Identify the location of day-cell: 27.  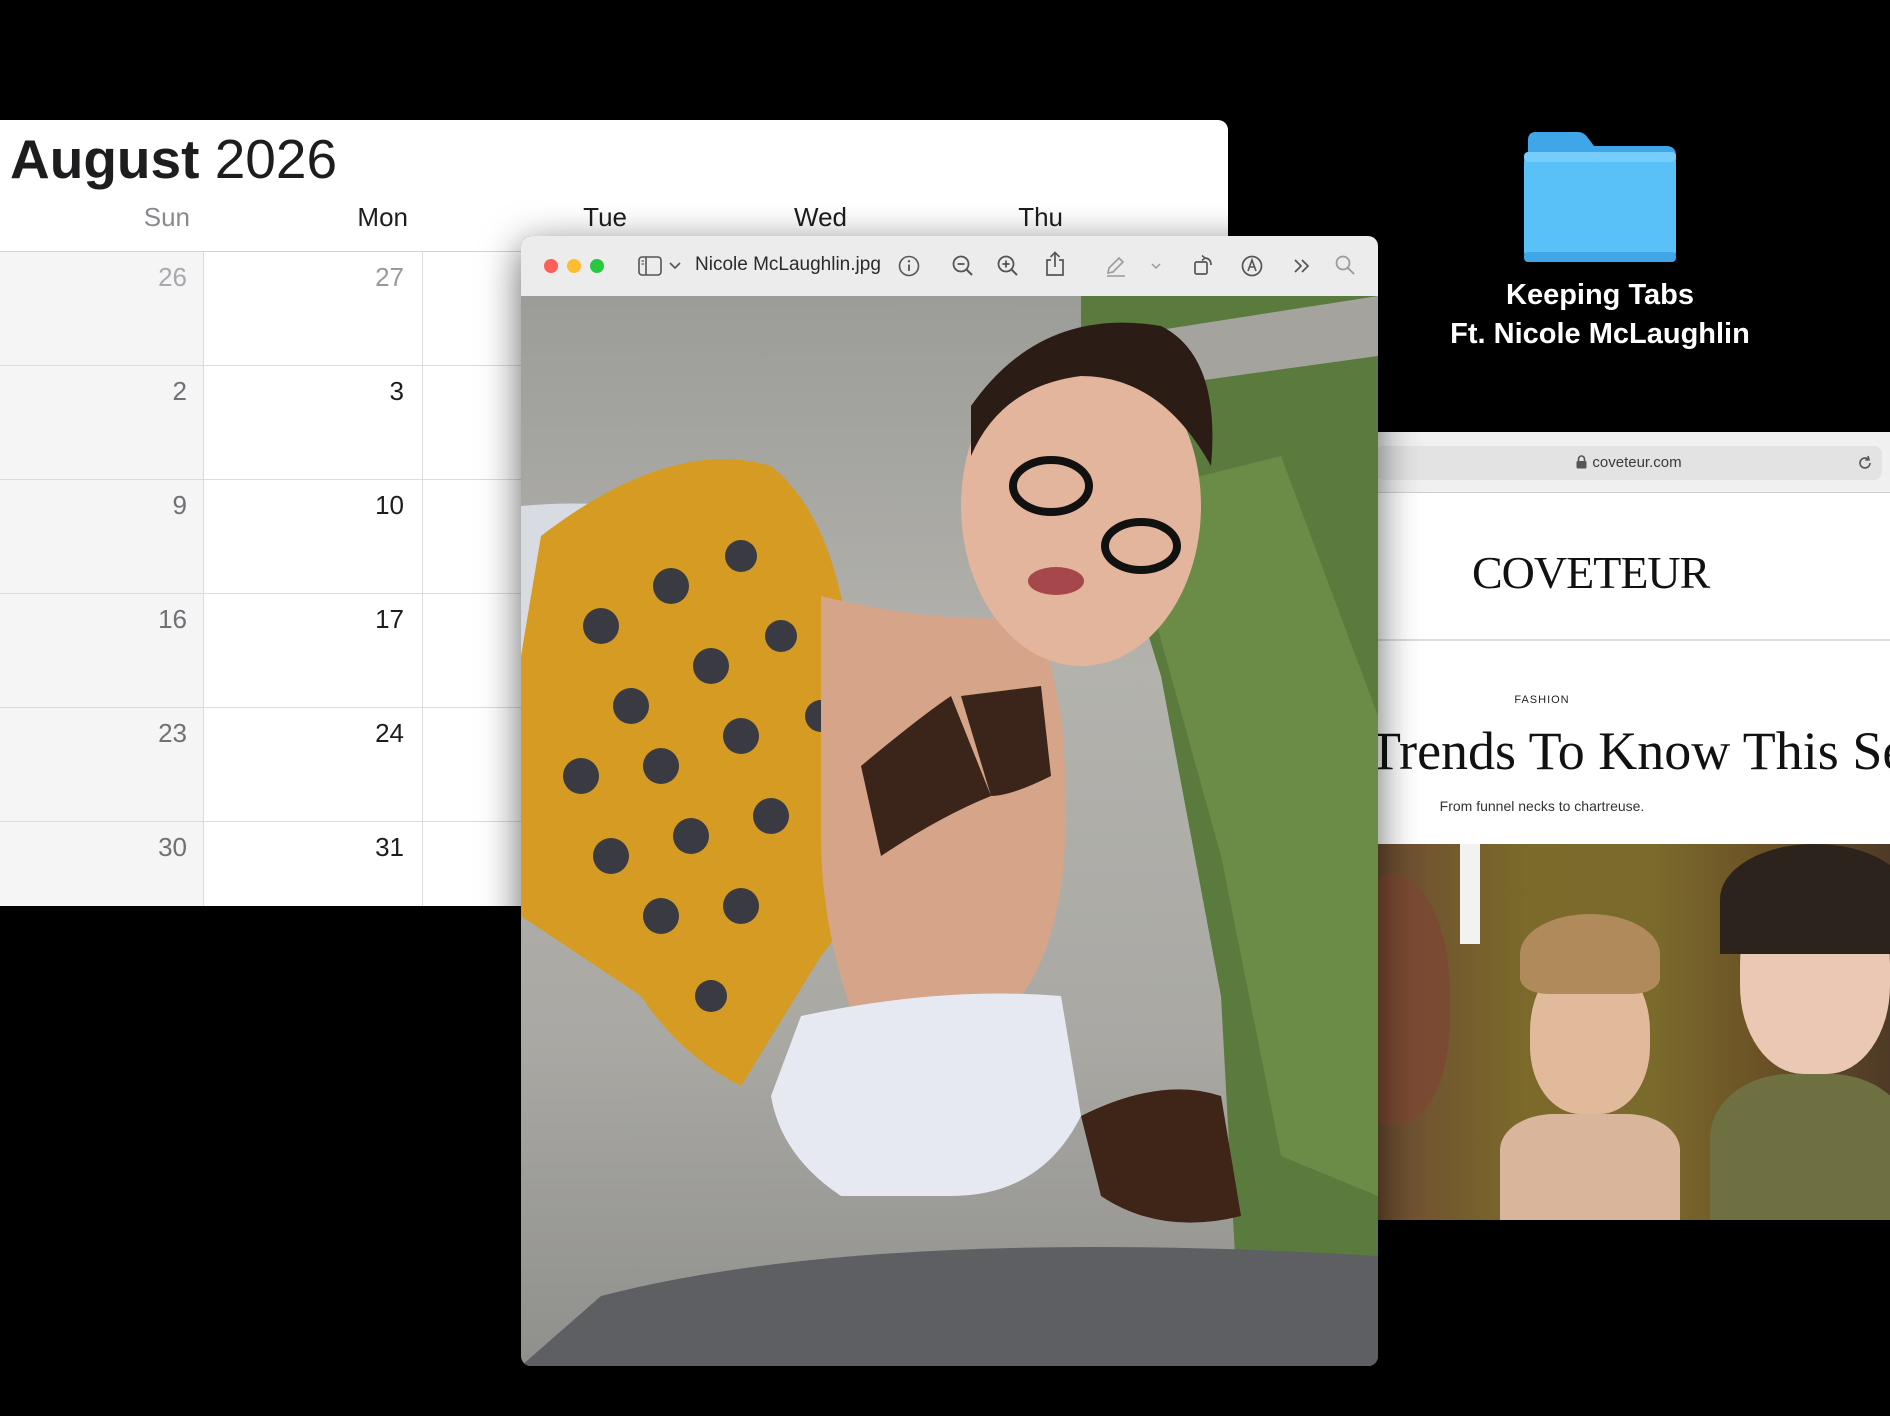
(313, 308).